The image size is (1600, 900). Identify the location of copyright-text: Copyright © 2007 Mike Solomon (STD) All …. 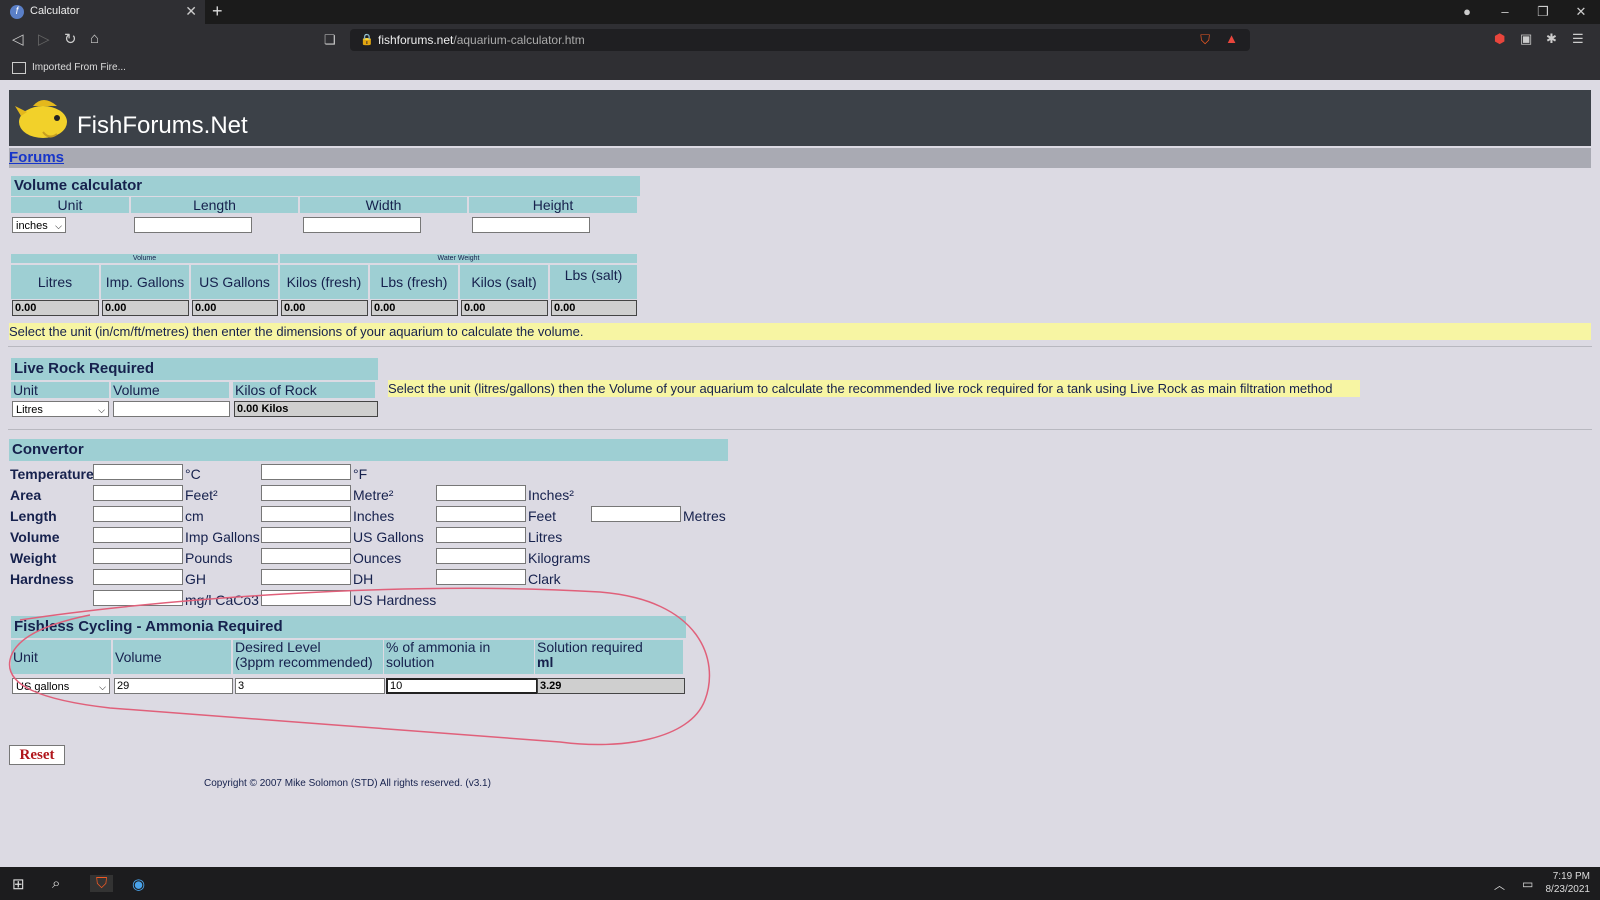
(347, 783).